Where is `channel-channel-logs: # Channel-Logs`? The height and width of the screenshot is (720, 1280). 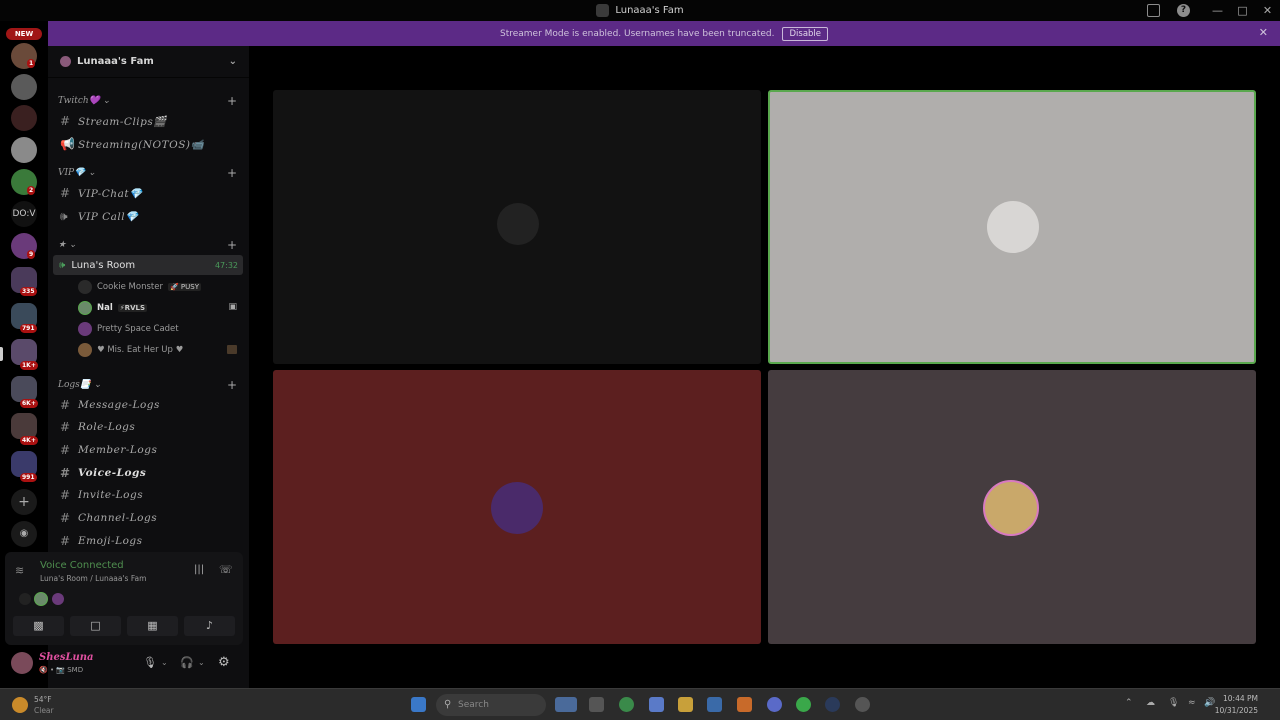 channel-channel-logs: # Channel-Logs is located at coordinates (150, 518).